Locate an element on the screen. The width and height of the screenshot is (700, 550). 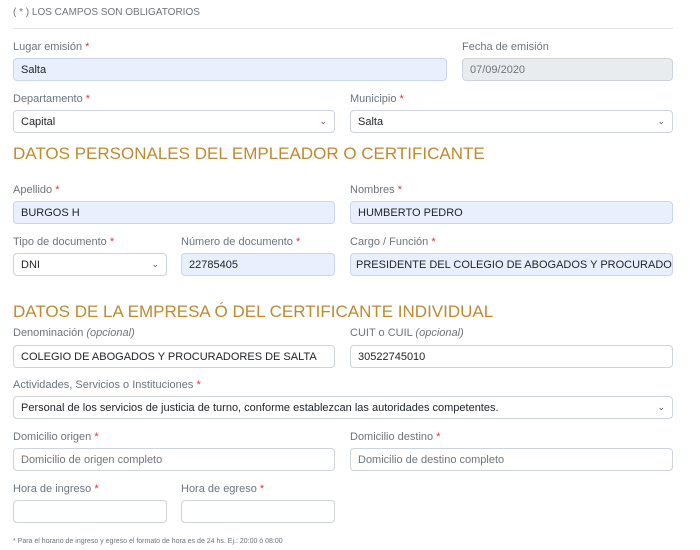
numero-documento-input: 22785405 is located at coordinates (258, 264).